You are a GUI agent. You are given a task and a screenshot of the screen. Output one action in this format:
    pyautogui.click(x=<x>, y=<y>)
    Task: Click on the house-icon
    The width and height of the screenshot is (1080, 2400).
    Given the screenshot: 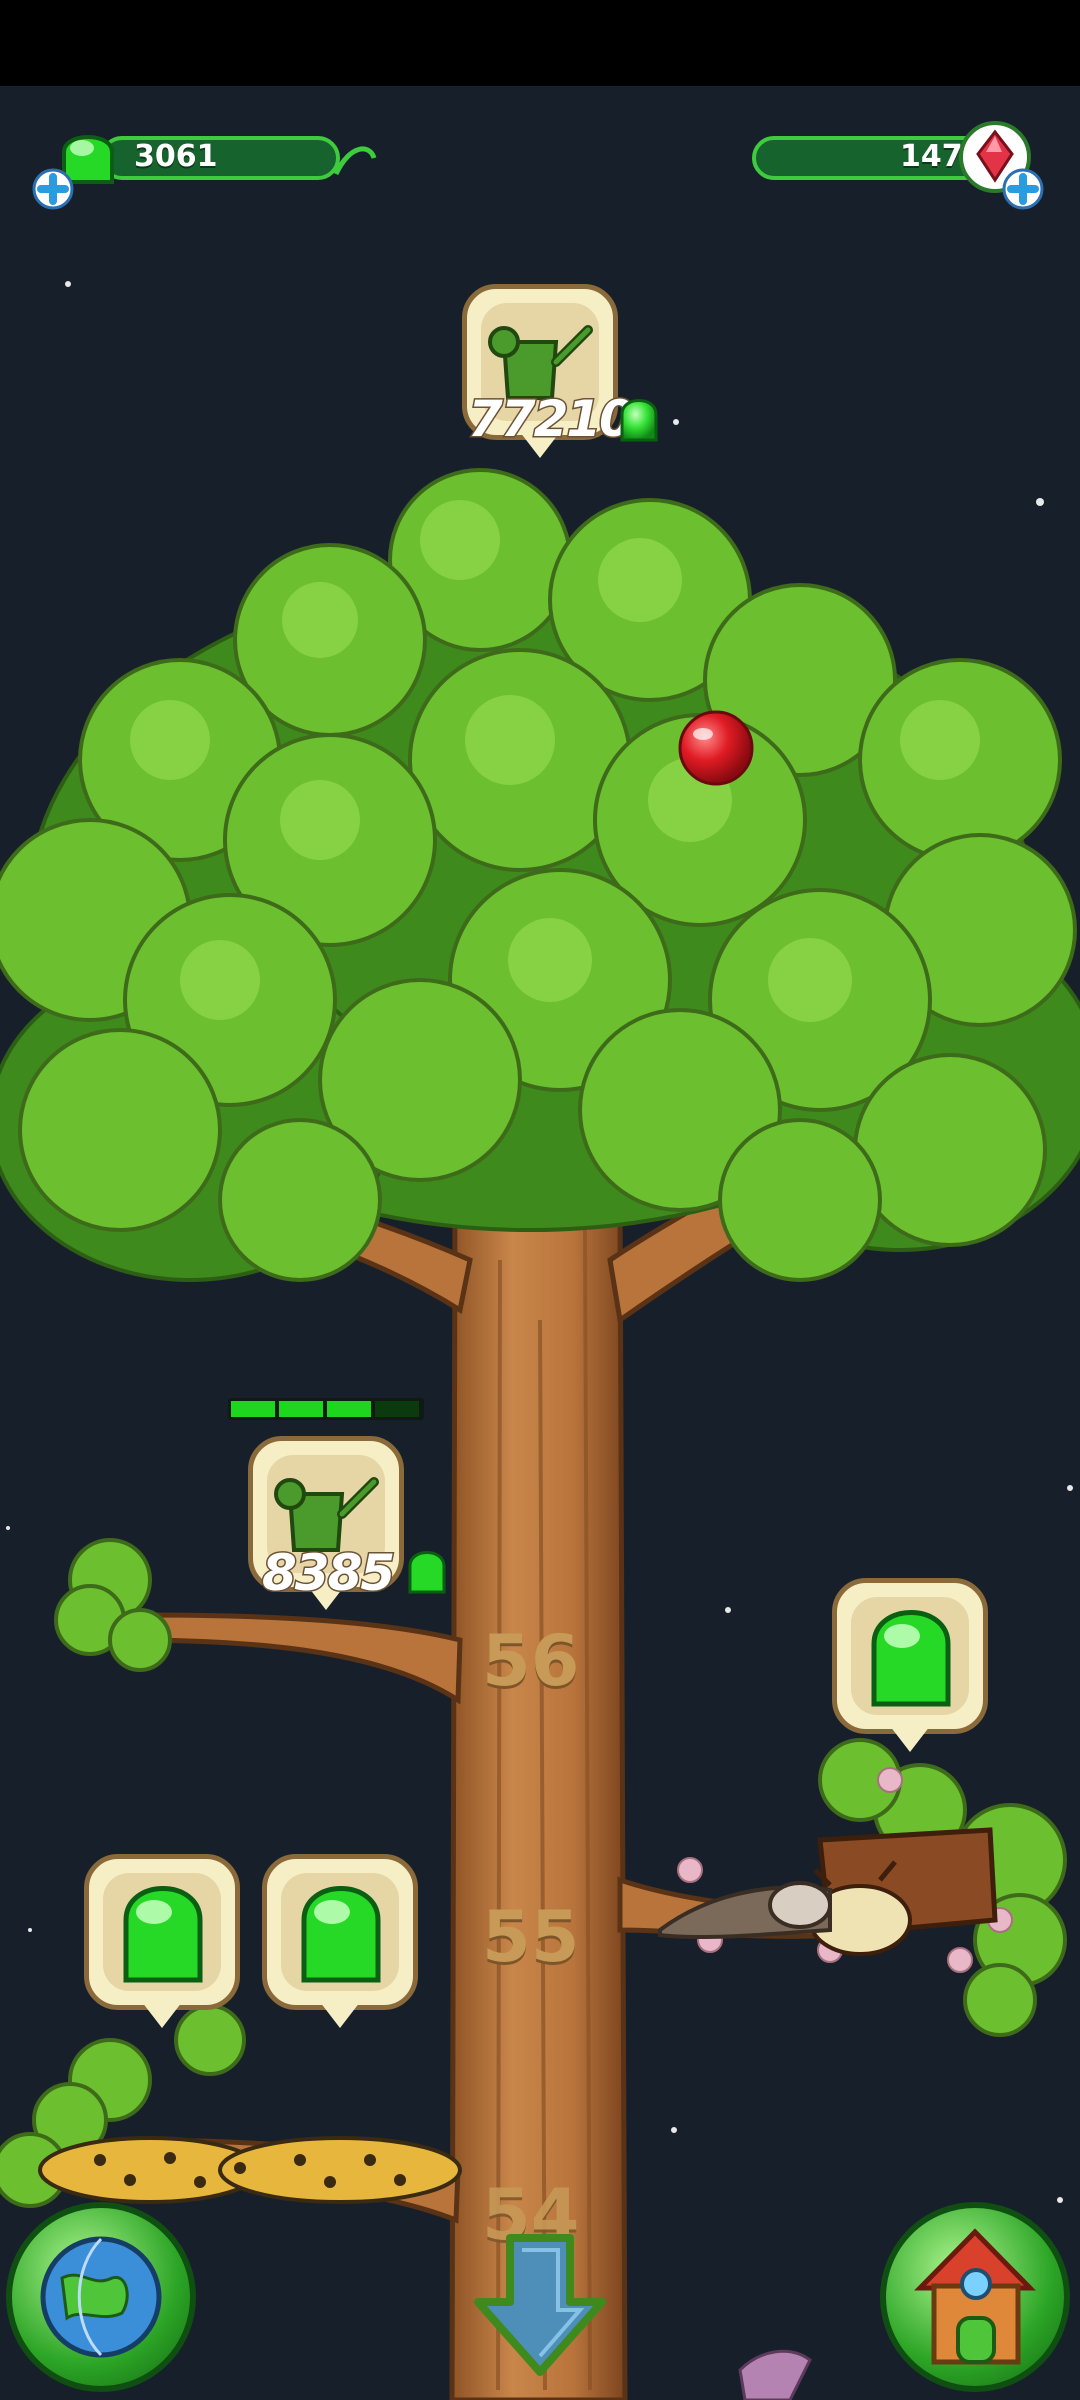 What is the action you would take?
    pyautogui.click(x=975, y=2296)
    